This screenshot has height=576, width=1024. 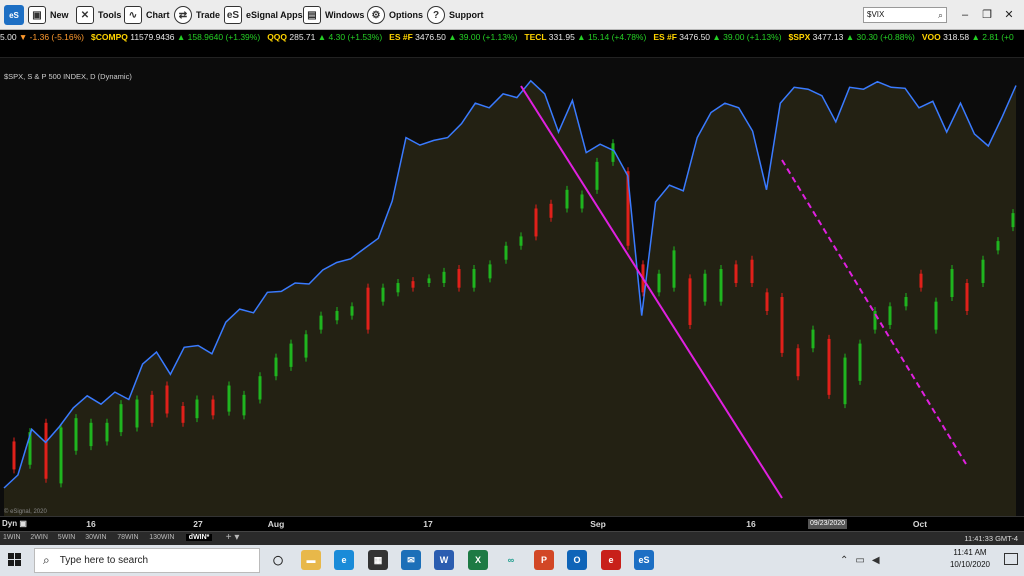 I want to click on taskbar-search-input: ⌕ Type here to search, so click(x=147, y=560).